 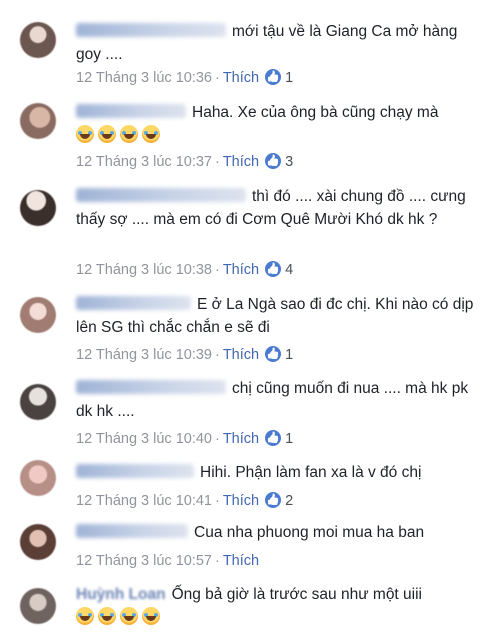 I want to click on comment-text: Cua nha phuong moi mua ha ban, so click(x=309, y=532).